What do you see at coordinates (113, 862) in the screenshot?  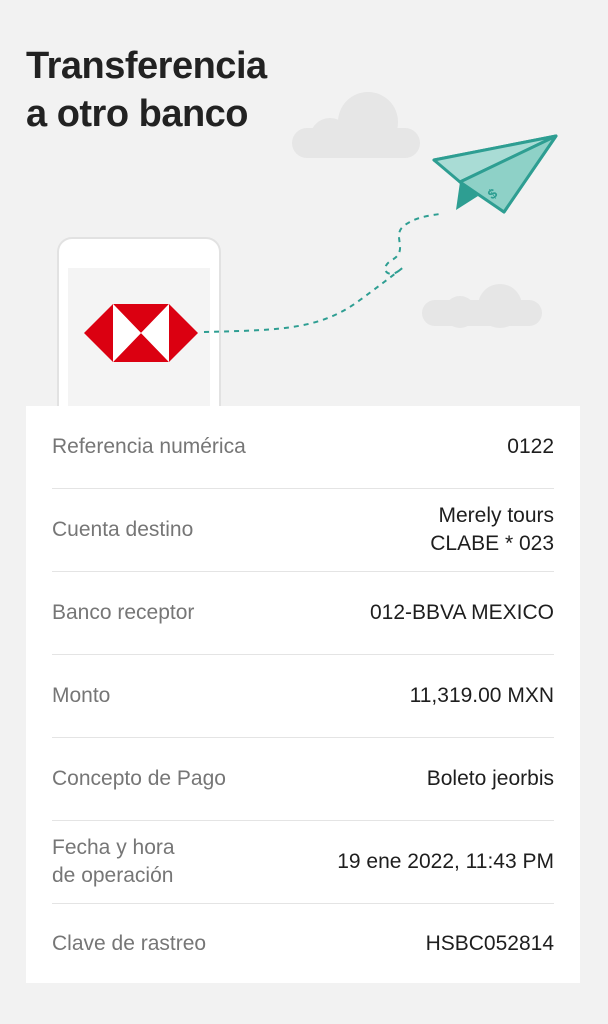 I see `detail-label: Fecha y hora de operación` at bounding box center [113, 862].